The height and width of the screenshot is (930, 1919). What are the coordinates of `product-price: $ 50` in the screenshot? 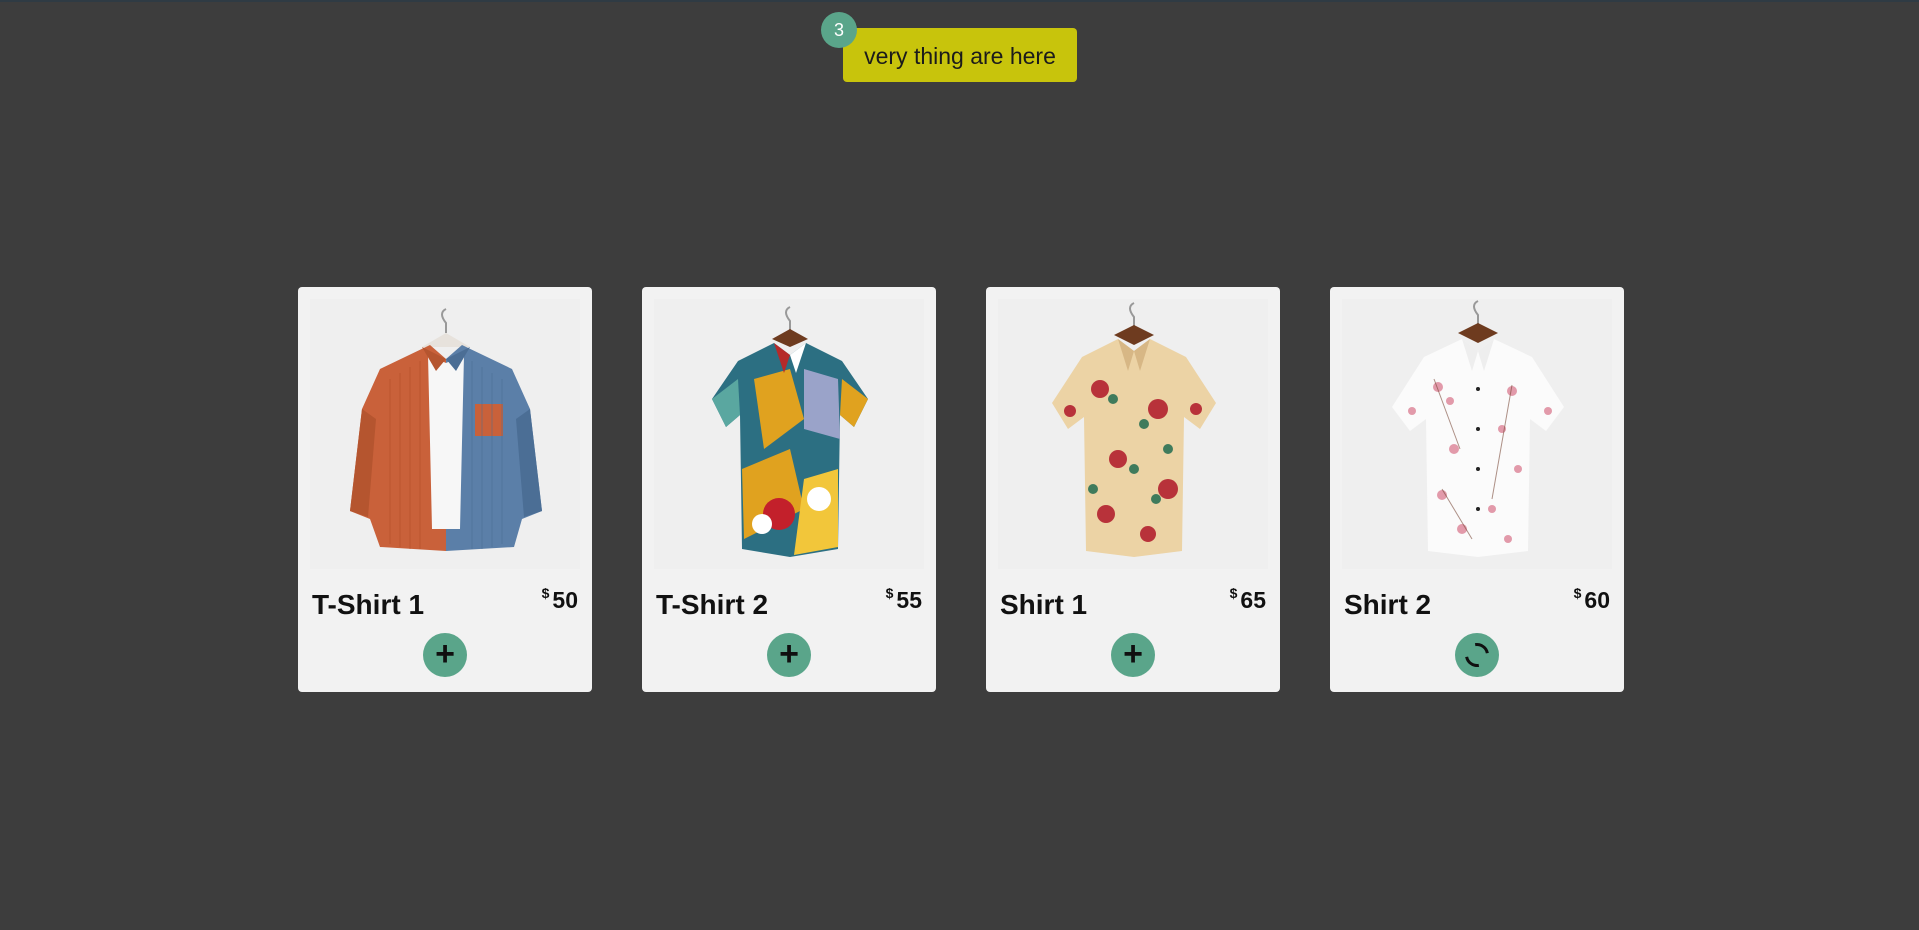 It's located at (559, 599).